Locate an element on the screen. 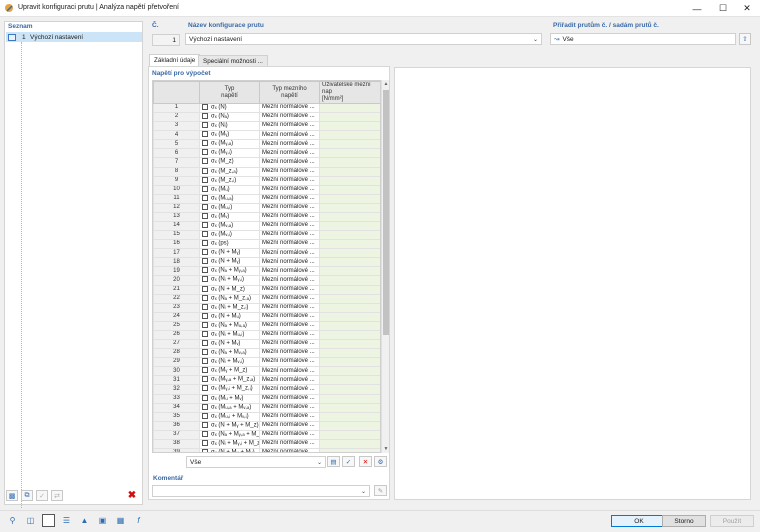 The image size is (760, 532). apply-button: Použít is located at coordinates (732, 521).